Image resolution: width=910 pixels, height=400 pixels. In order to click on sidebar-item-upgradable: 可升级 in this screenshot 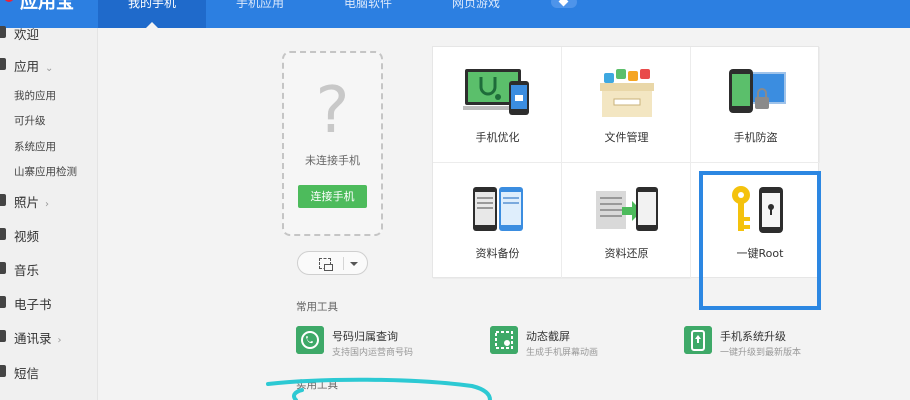, I will do `click(49, 120)`.